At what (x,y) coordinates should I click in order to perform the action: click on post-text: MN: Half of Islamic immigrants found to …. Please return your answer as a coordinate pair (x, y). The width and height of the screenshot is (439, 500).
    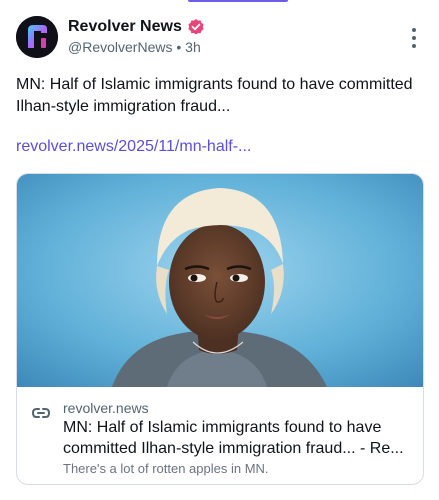
    Looking at the image, I should click on (214, 95).